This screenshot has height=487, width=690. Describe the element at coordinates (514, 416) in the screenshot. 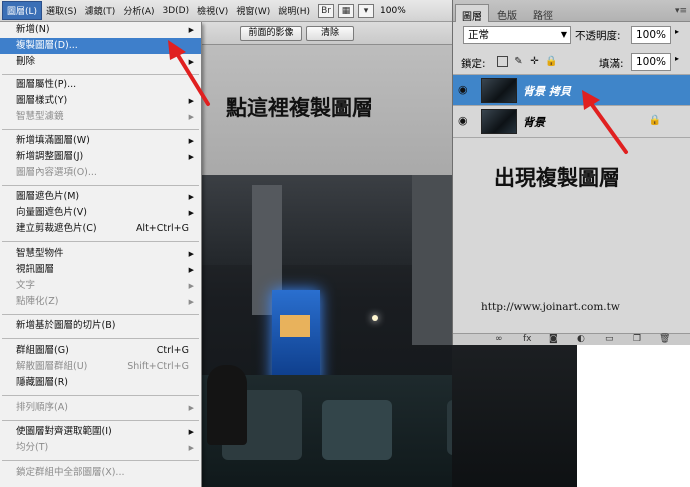

I see `document-photo-extension` at that location.